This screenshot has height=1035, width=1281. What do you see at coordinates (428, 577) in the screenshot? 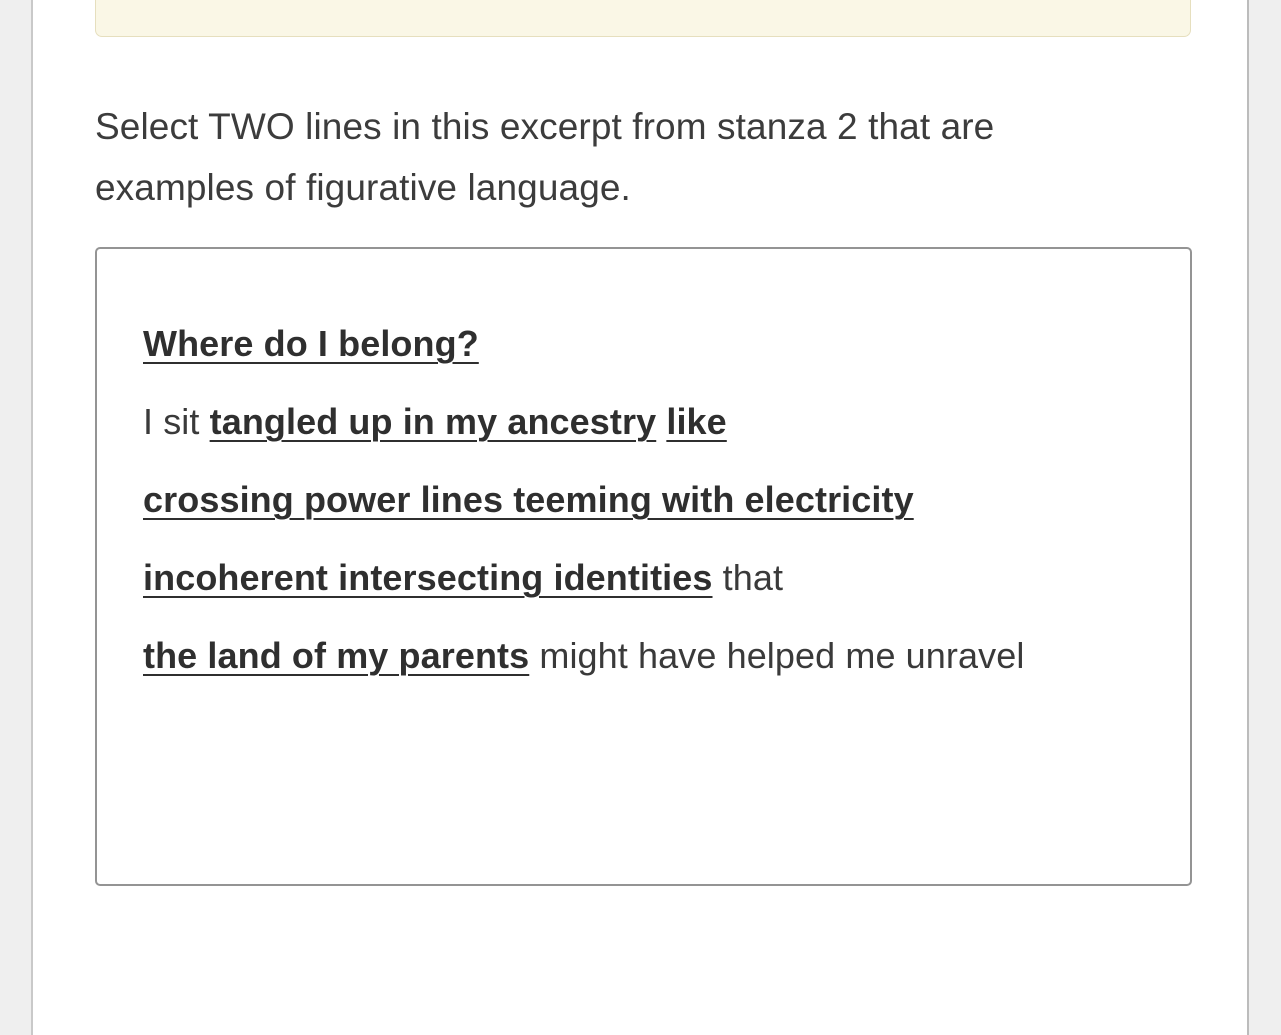
I see `selectable-line-incoherent-intersecting-identities: incoherent intersecting identities` at bounding box center [428, 577].